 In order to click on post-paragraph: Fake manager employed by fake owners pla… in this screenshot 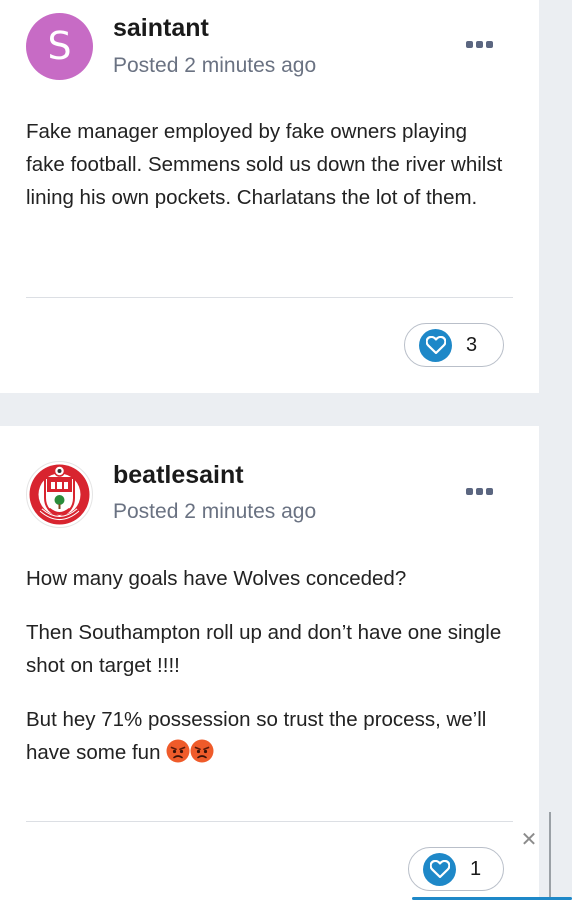, I will do `click(264, 164)`.